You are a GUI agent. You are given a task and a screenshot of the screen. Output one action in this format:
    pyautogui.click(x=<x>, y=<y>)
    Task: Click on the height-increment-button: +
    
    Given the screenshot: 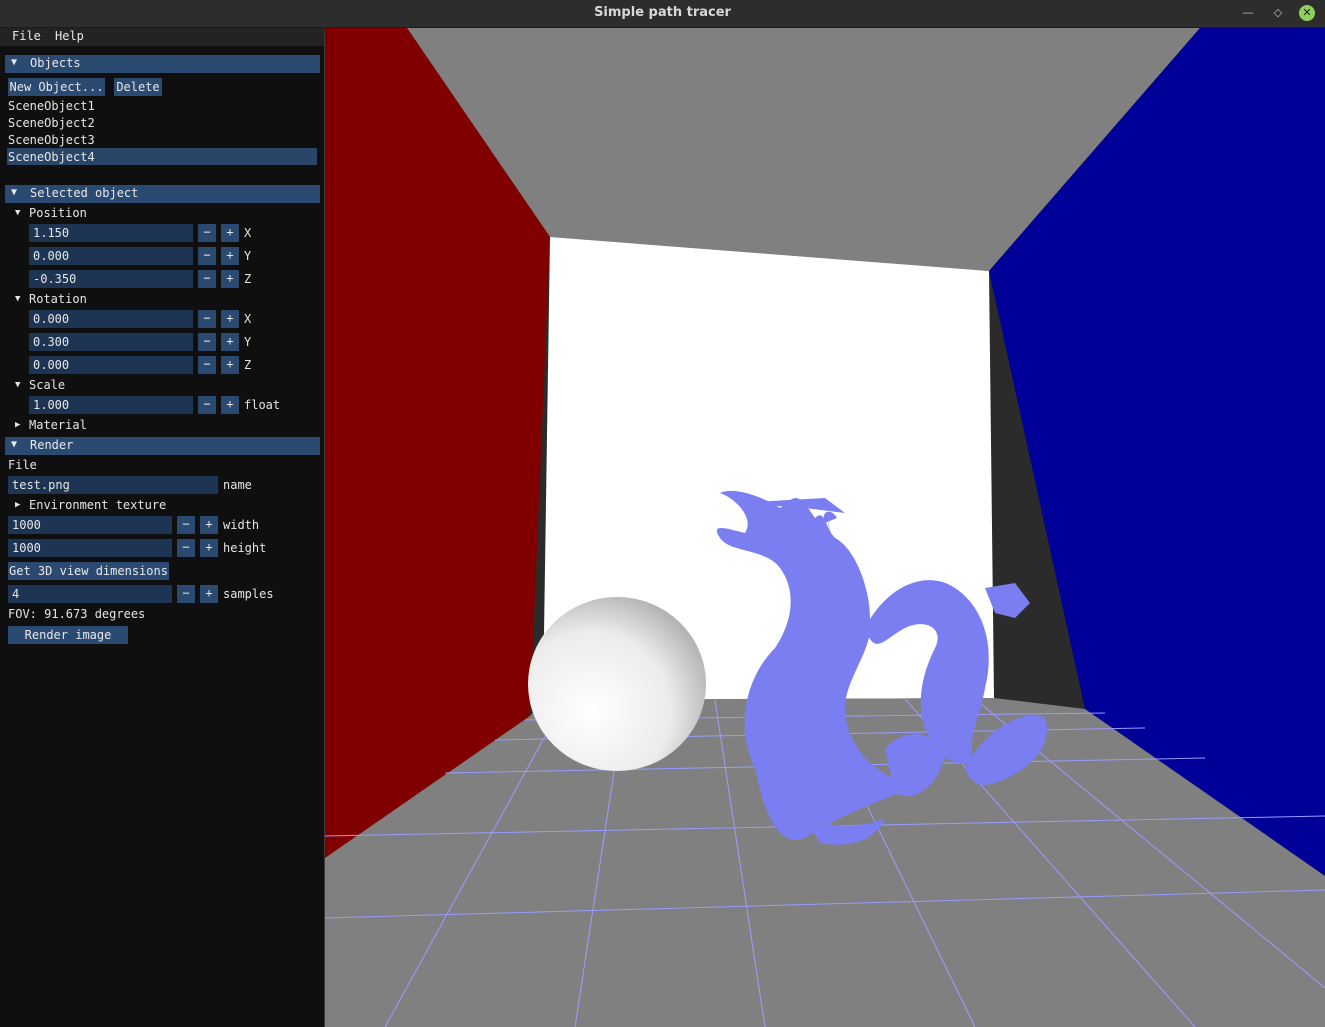 What is the action you would take?
    pyautogui.click(x=209, y=548)
    